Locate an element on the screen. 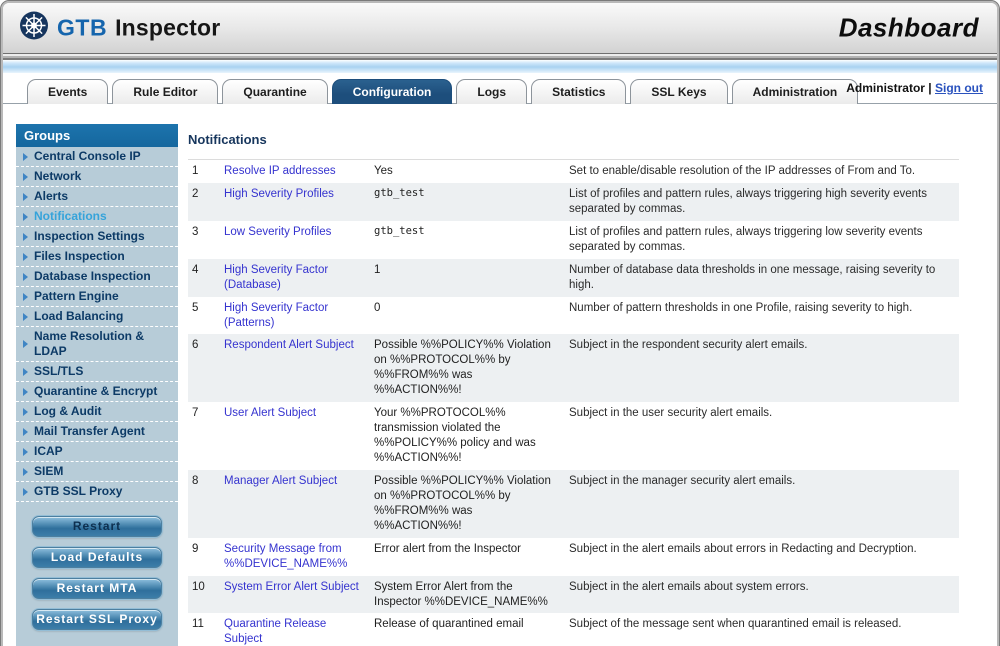 The height and width of the screenshot is (646, 1000). setting-link: User Alert Subject is located at coordinates (270, 413).